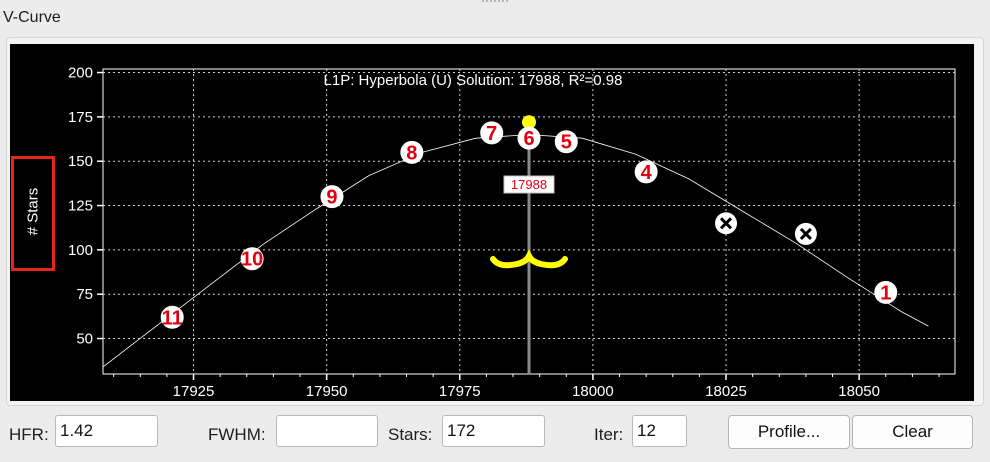  I want to click on y-tick-label: 50, so click(84, 339).